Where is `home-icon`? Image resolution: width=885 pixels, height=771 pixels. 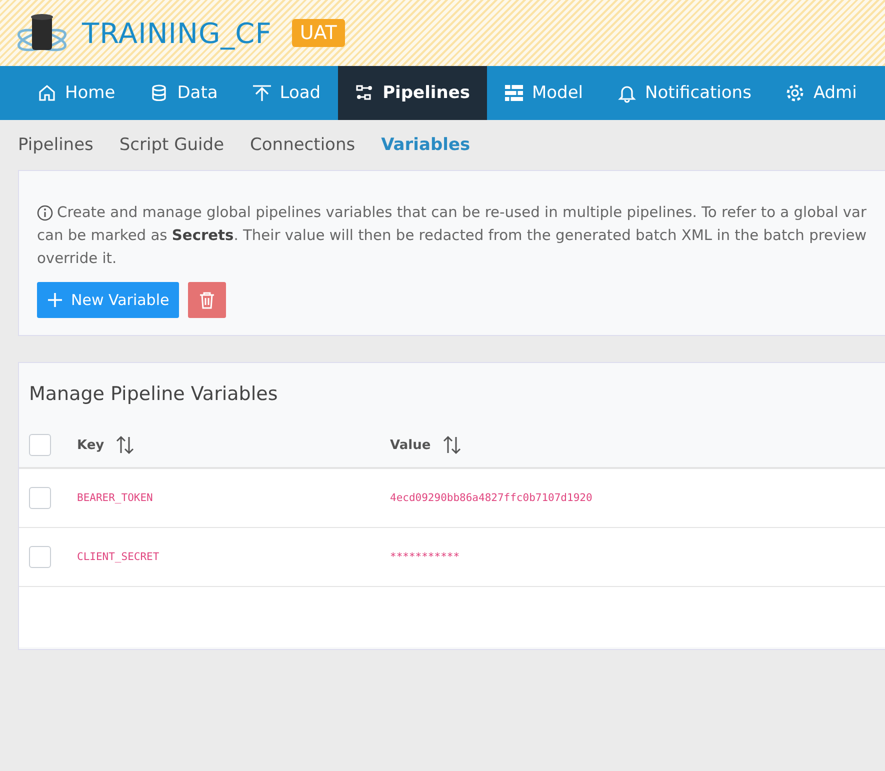 home-icon is located at coordinates (47, 93).